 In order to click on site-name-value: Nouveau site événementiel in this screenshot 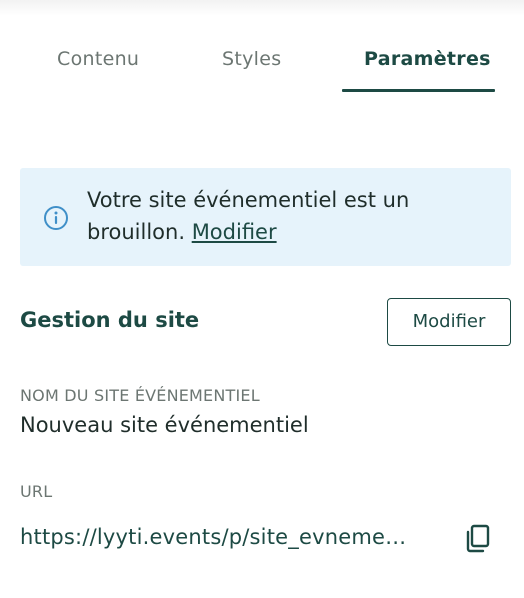, I will do `click(164, 425)`.